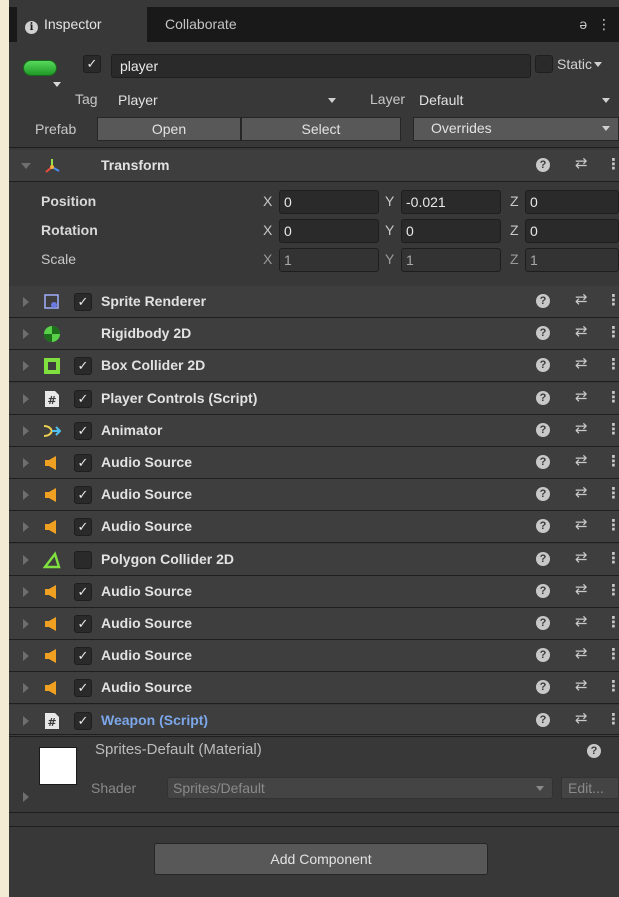 Image resolution: width=619 pixels, height=897 pixels. What do you see at coordinates (314, 302) in the screenshot?
I see `component-header: ✓ Sprite Renderer? ⇄ ⋮` at bounding box center [314, 302].